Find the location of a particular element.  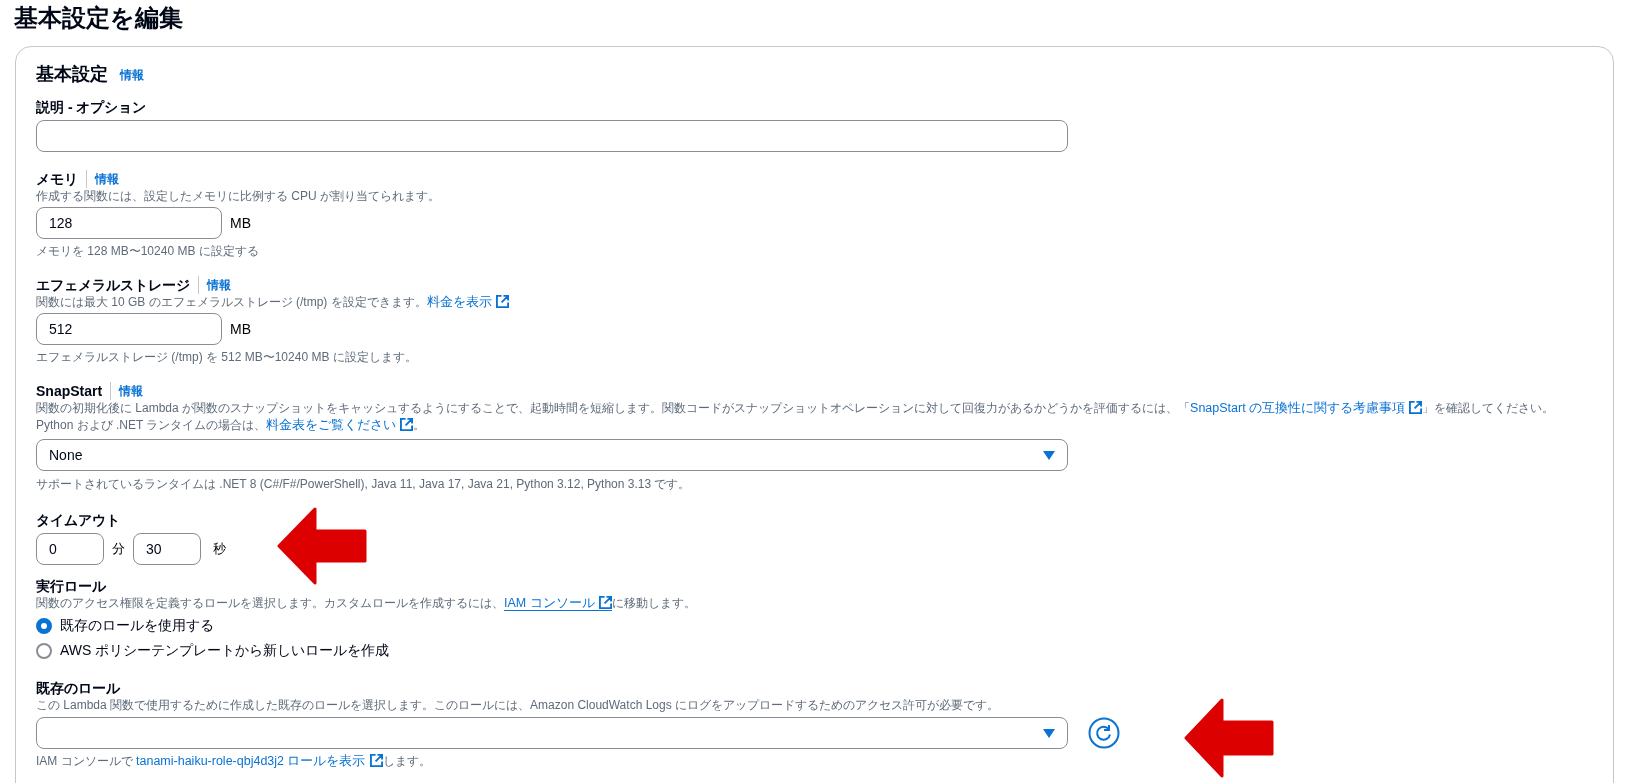

number-input: 512 is located at coordinates (129, 329).